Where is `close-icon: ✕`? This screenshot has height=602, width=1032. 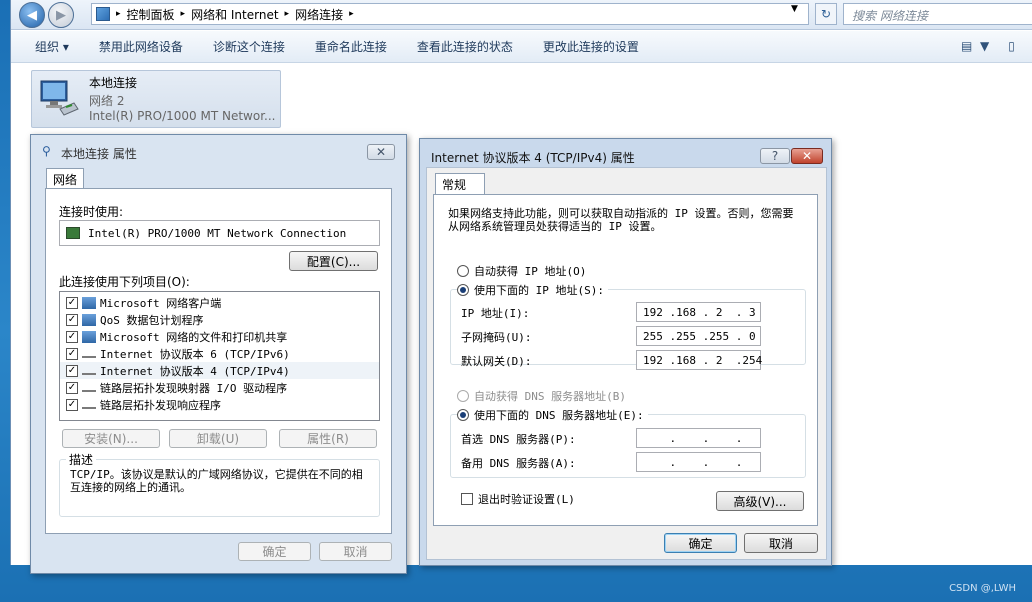
close-icon: ✕ is located at coordinates (807, 156).